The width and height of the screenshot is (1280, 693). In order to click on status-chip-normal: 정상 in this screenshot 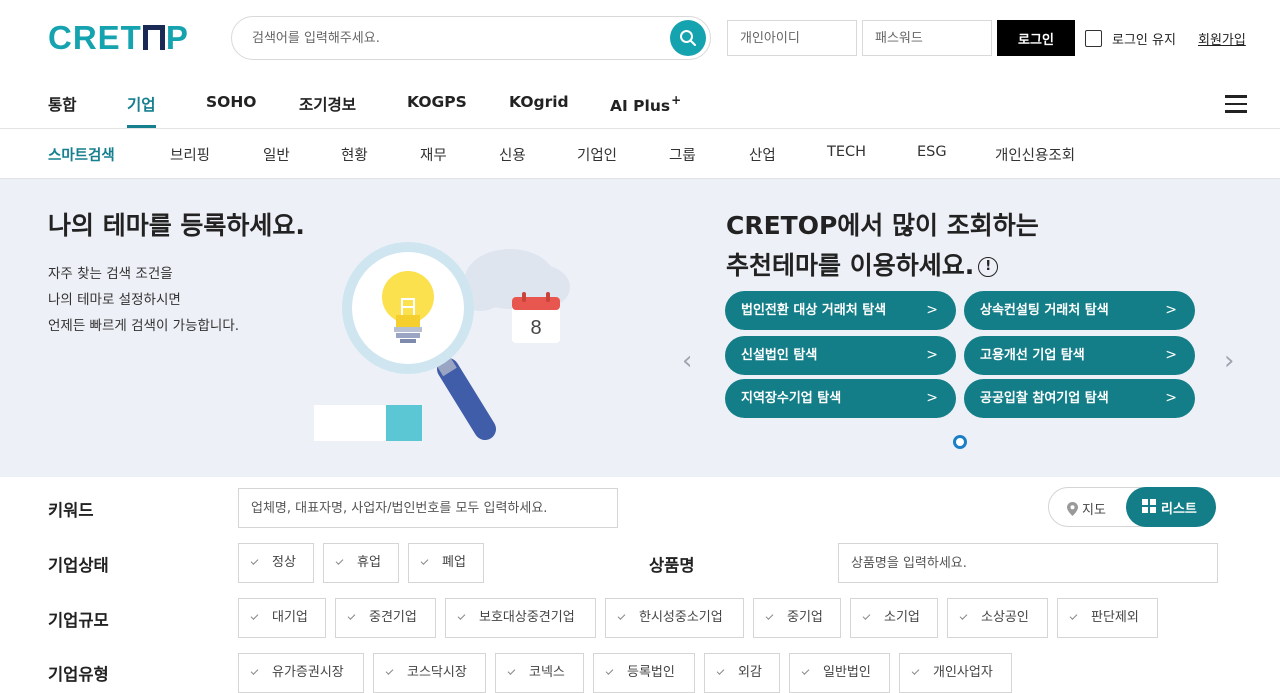, I will do `click(276, 563)`.